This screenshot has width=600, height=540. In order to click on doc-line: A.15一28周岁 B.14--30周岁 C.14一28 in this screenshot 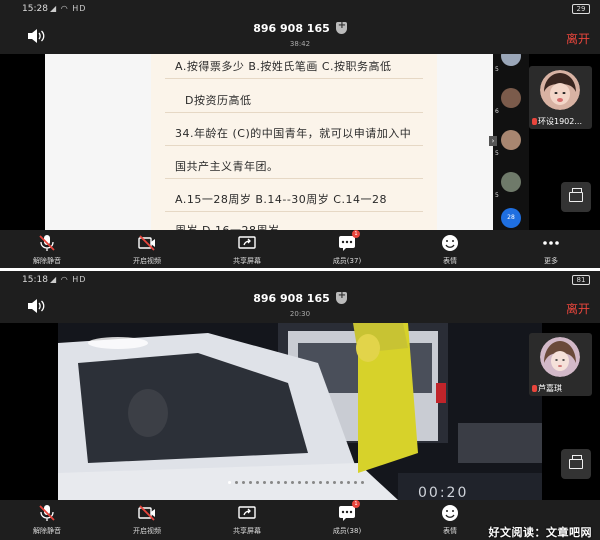, I will do `click(281, 199)`.